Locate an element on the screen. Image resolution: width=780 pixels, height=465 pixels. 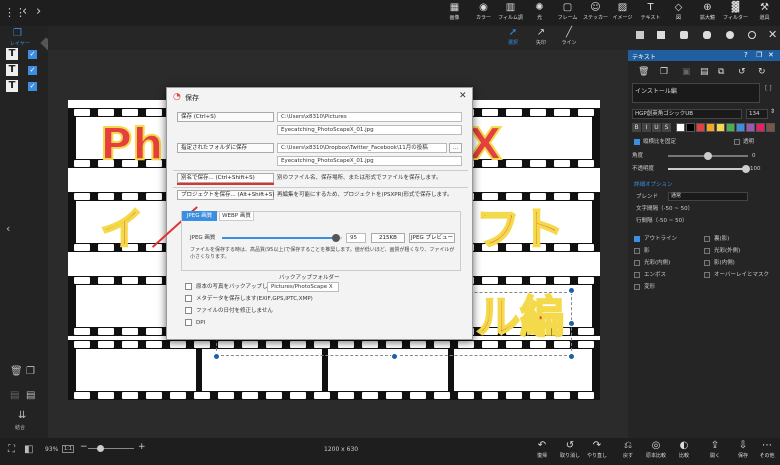
rounded-square-icon is located at coordinates (684, 35).